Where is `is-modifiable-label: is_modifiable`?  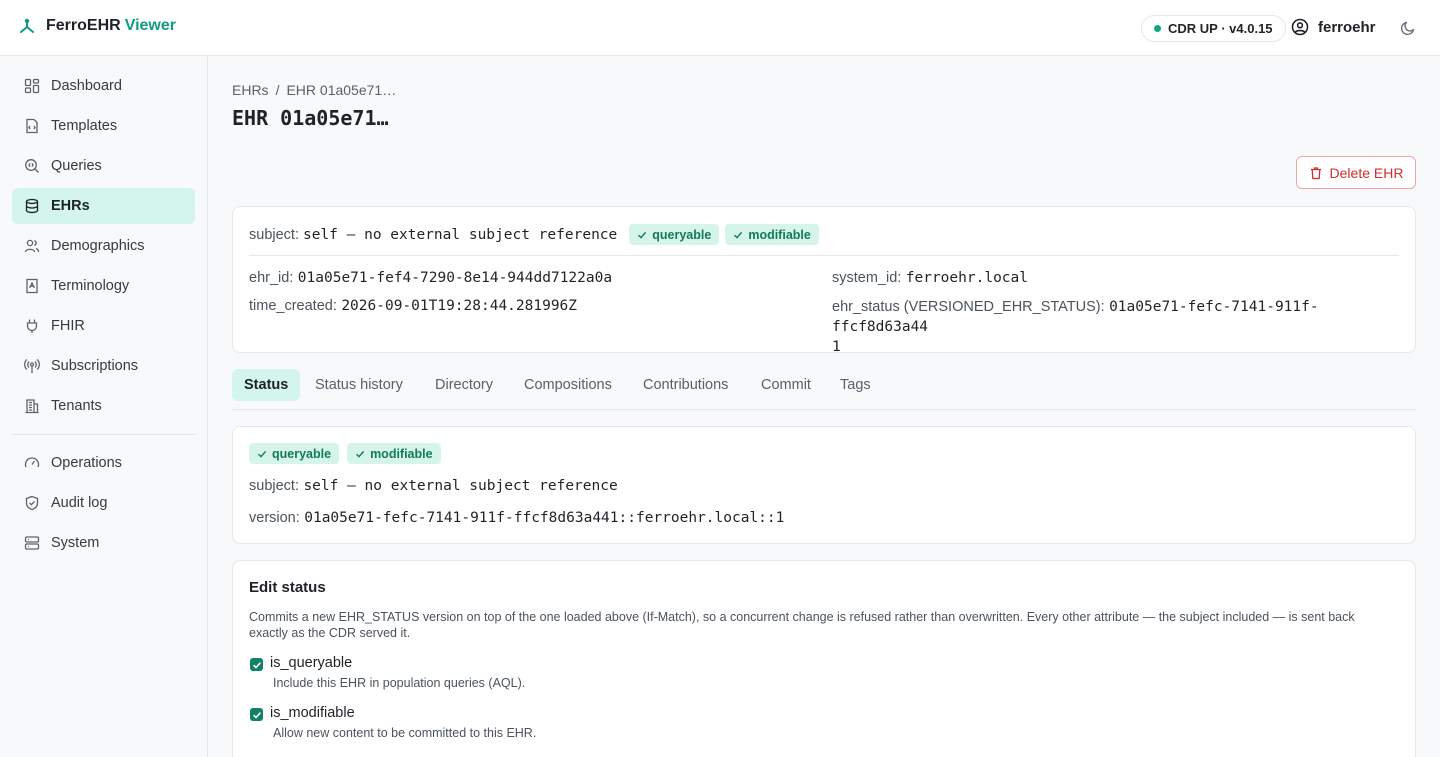
is-modifiable-label: is_modifiable is located at coordinates (312, 713).